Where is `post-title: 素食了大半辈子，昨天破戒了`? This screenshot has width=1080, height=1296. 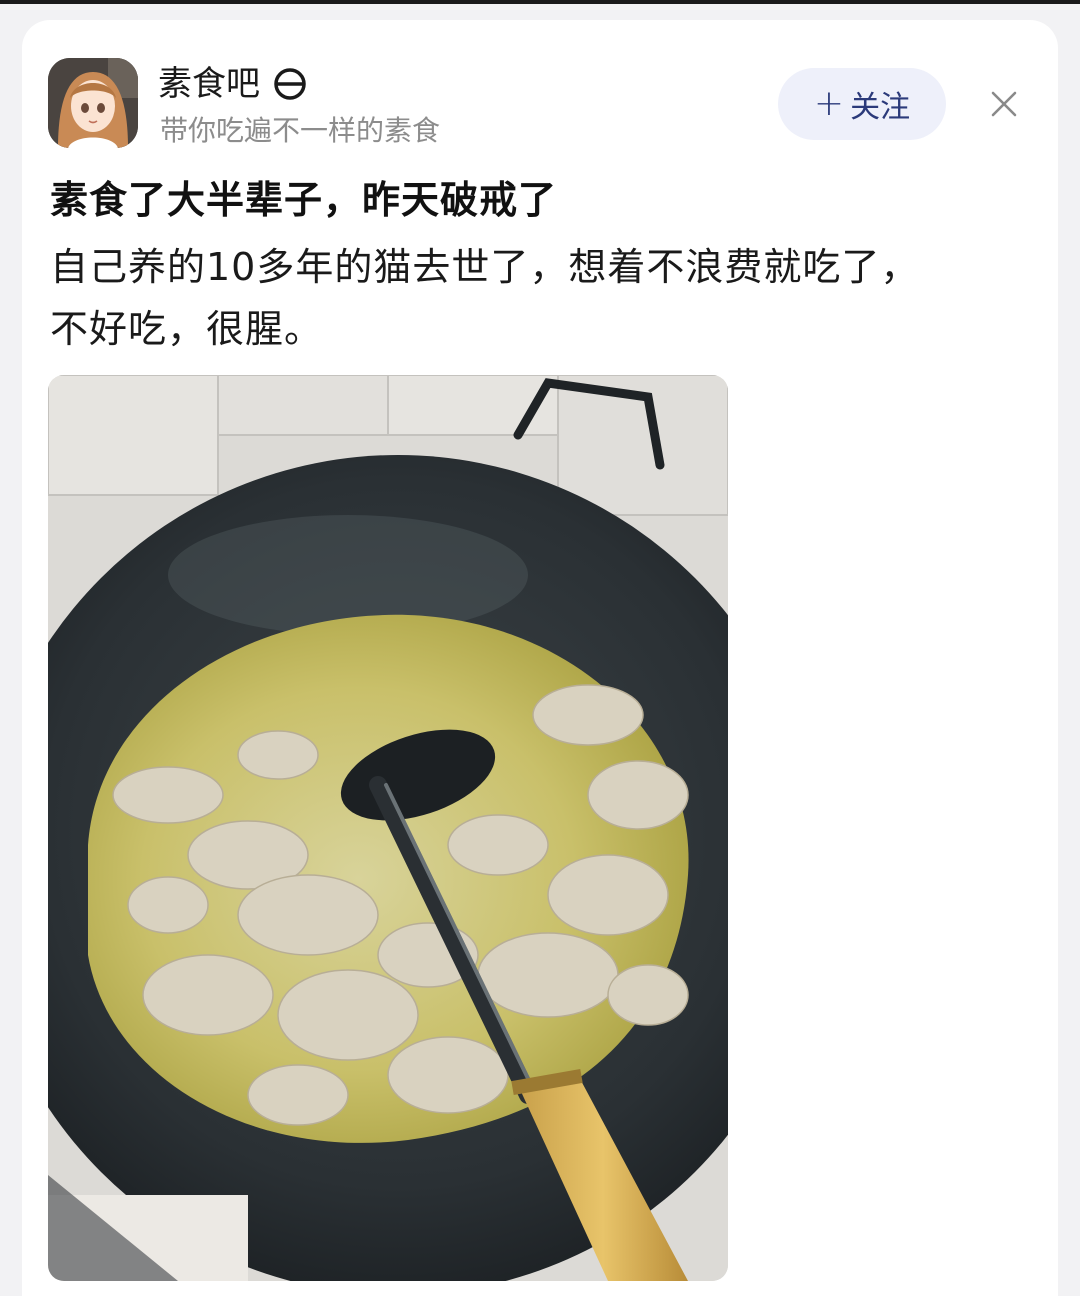 post-title: 素食了大半辈子，昨天破戒了 is located at coordinates (304, 200).